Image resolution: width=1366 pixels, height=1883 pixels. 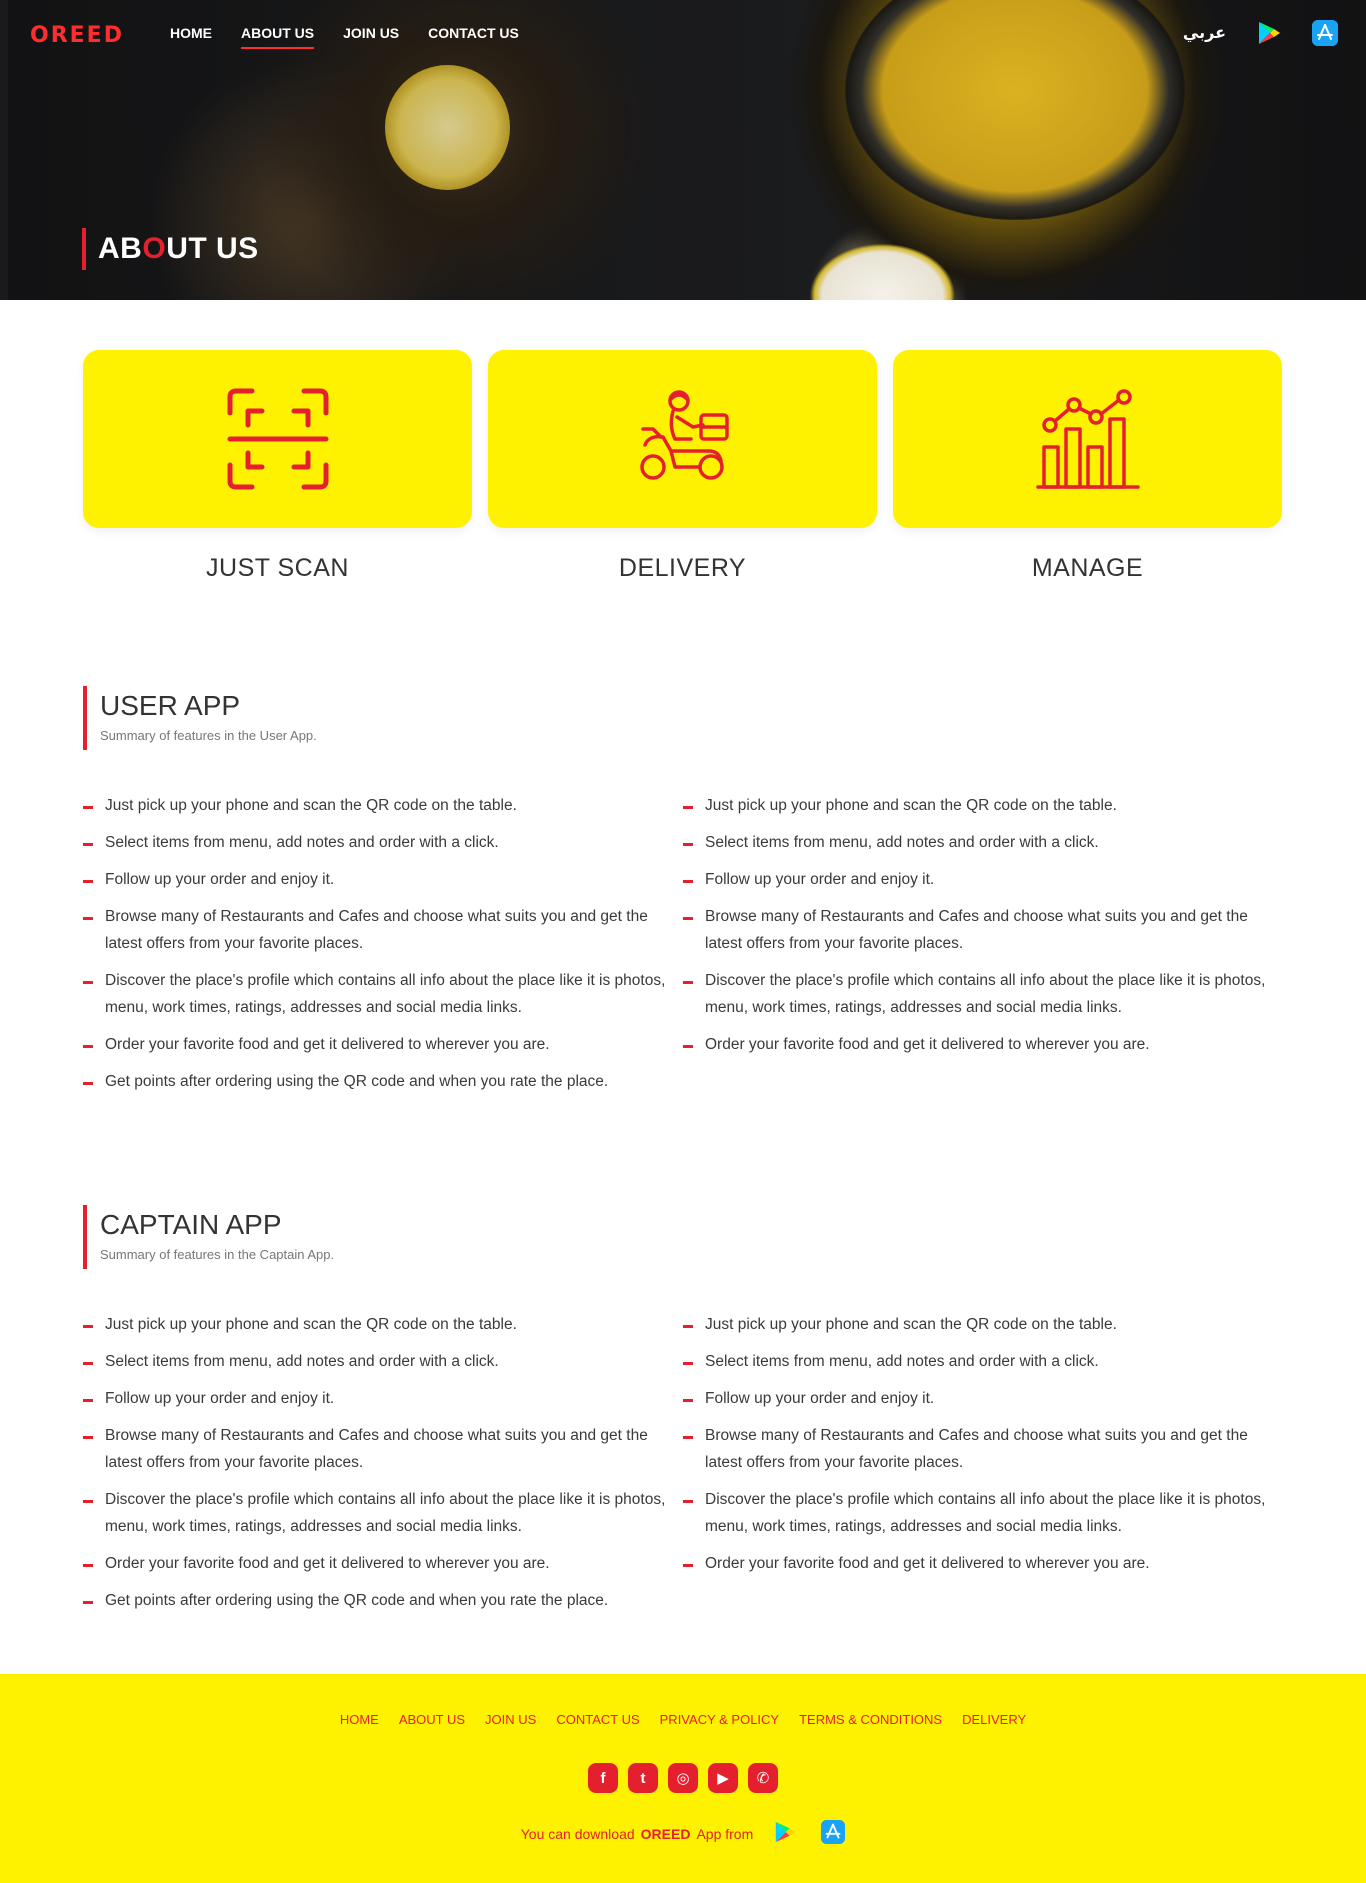 I want to click on nav-link-contact-us: CONTACT US, so click(x=473, y=37).